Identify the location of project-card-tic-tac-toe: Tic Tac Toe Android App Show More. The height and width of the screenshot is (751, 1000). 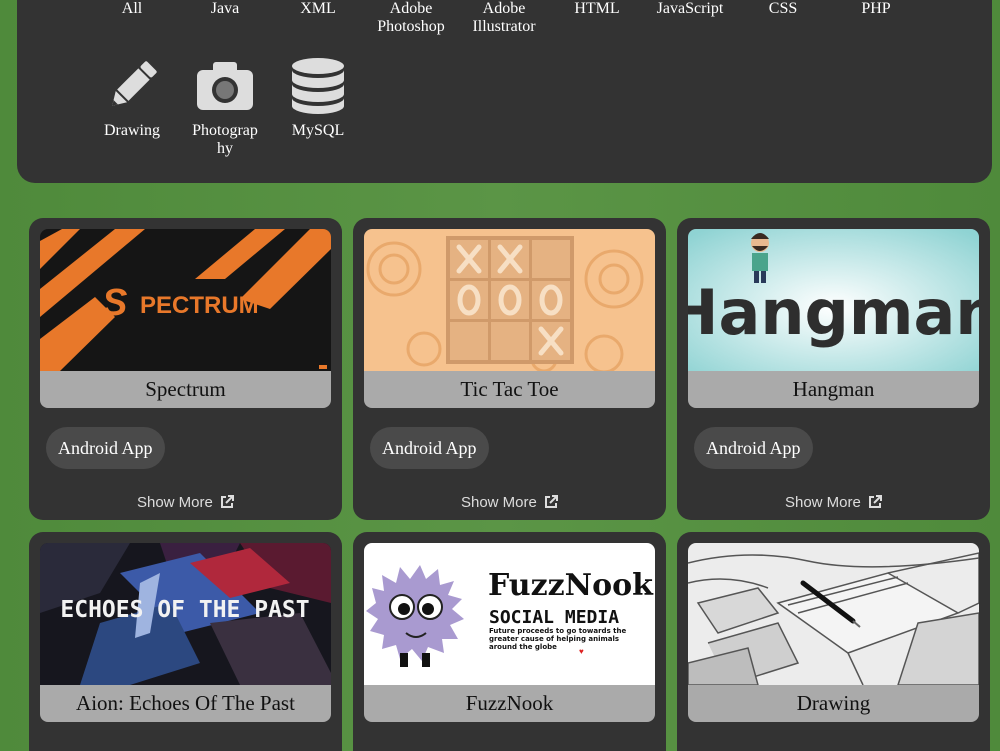
(509, 369).